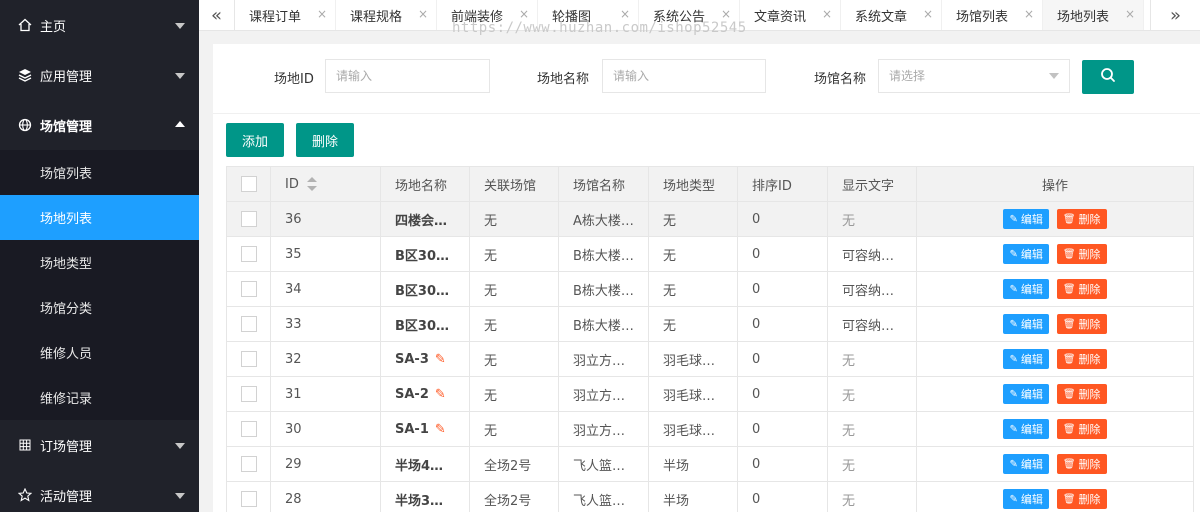 The width and height of the screenshot is (1200, 512). Describe the element at coordinates (710, 496) in the screenshot. I see `table-row: 28 半场3号 … 全场2号 飞人篮… 半场 0 无 ✎ 编辑 🗑 删除` at that location.